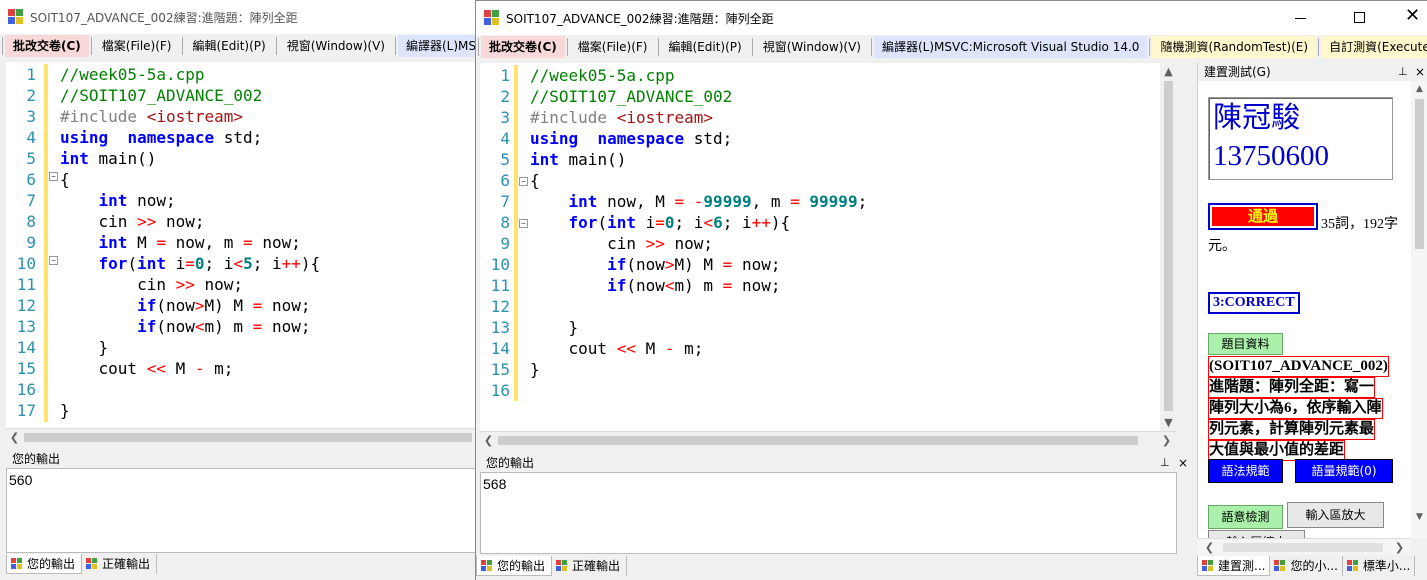 This screenshot has width=1427, height=580. Describe the element at coordinates (660, 222) in the screenshot. I see `code-line: for(int i=0; i<6; i++){` at that location.